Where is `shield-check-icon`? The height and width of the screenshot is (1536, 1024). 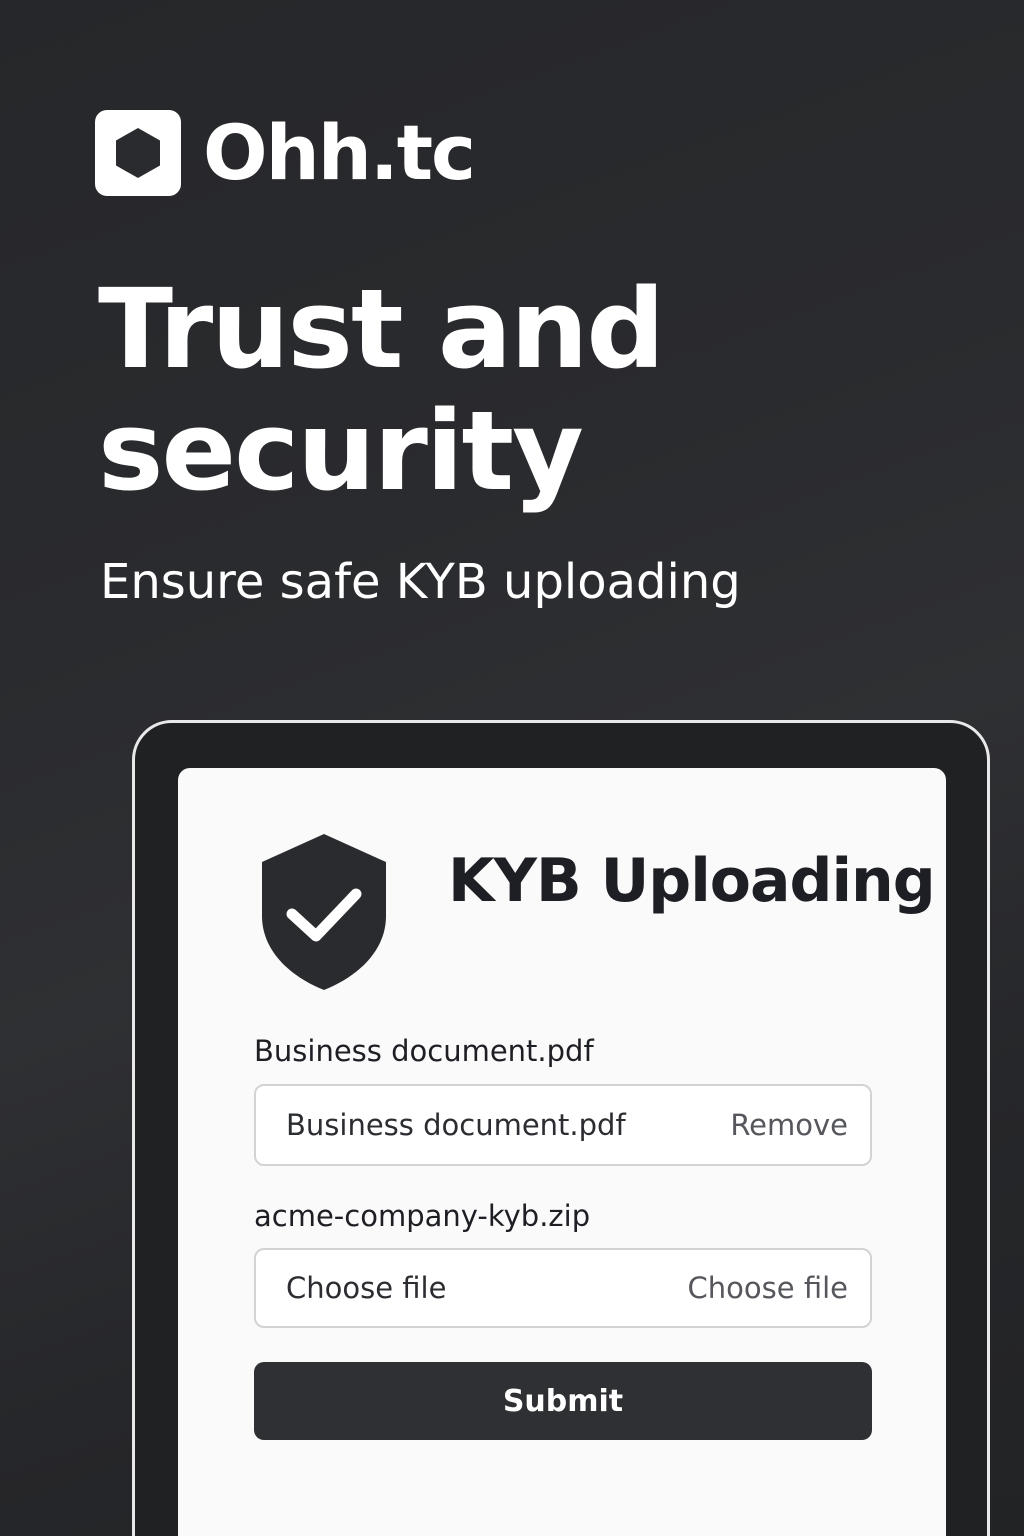
shield-check-icon is located at coordinates (324, 912).